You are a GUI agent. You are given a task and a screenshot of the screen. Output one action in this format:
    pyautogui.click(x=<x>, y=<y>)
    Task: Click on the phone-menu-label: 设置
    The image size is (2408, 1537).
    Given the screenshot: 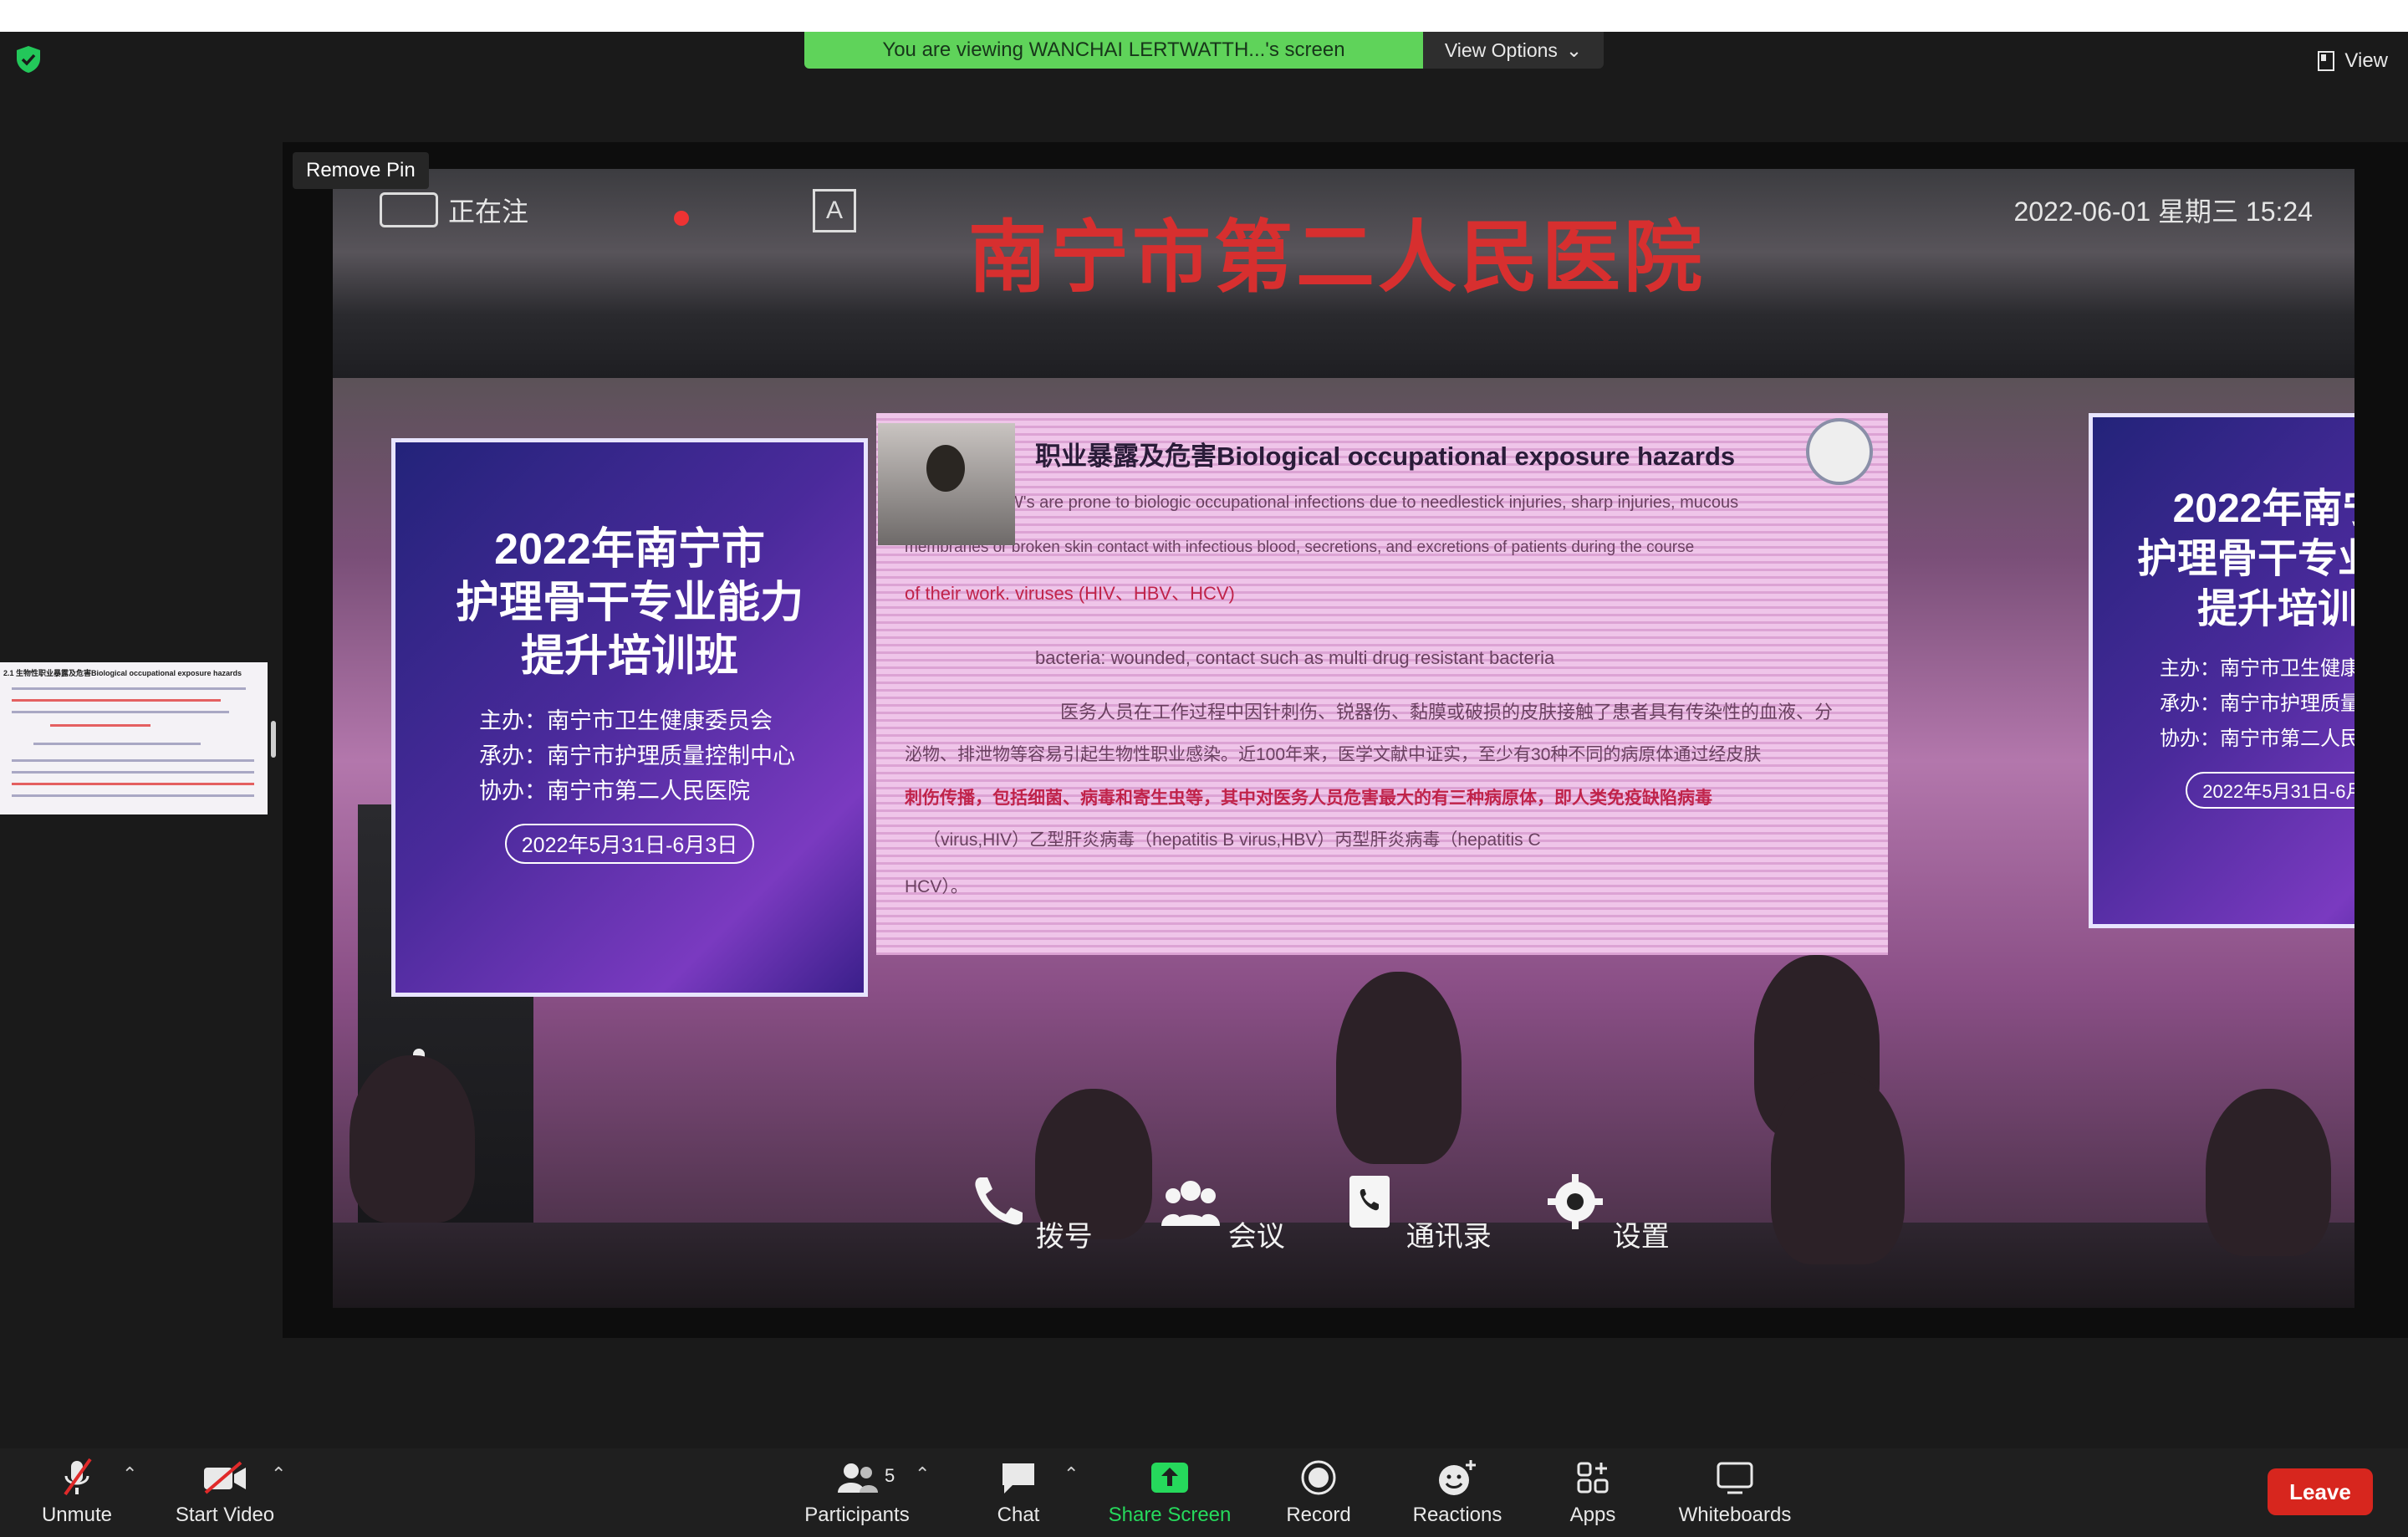 What is the action you would take?
    pyautogui.click(x=1641, y=1237)
    